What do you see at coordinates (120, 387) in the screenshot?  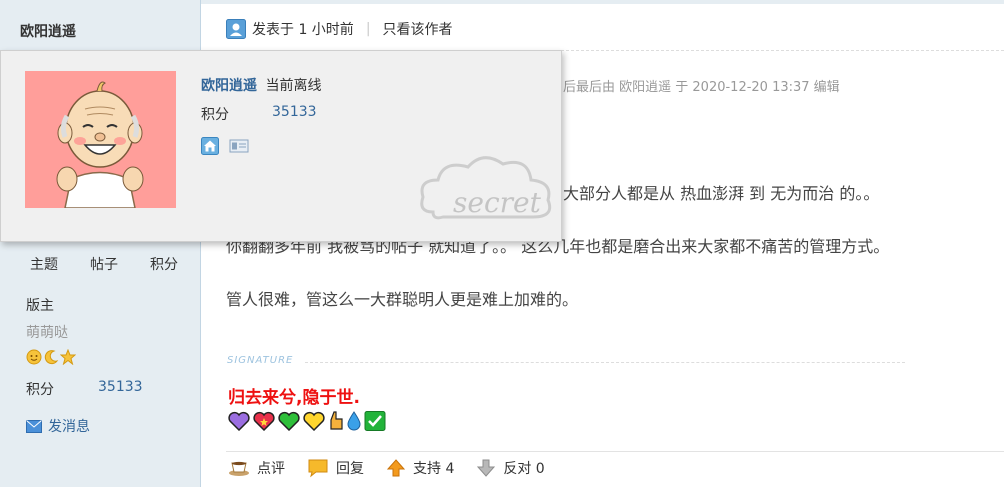 I see `sidebar-score-value: 35133` at bounding box center [120, 387].